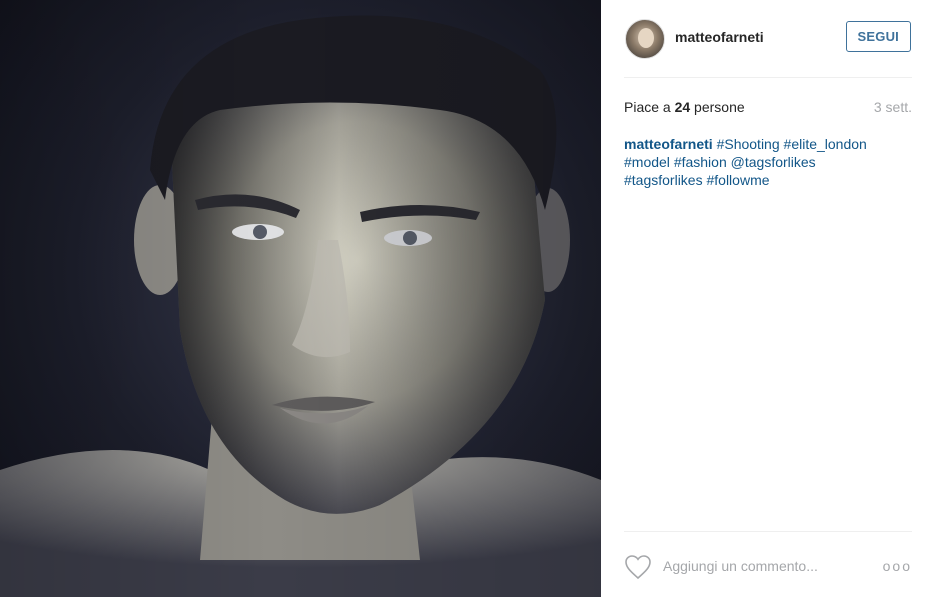 The height and width of the screenshot is (597, 935). I want to click on likes-number: 24, so click(682, 107).